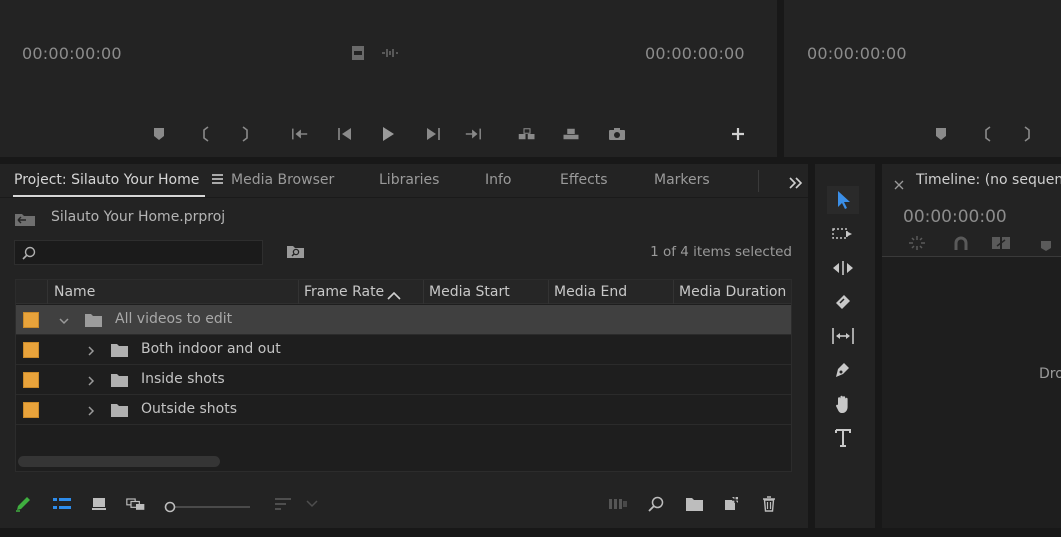 This screenshot has height=537, width=1061. Describe the element at coordinates (857, 53) in the screenshot. I see `program-timecode: 00:00:00:00` at that location.